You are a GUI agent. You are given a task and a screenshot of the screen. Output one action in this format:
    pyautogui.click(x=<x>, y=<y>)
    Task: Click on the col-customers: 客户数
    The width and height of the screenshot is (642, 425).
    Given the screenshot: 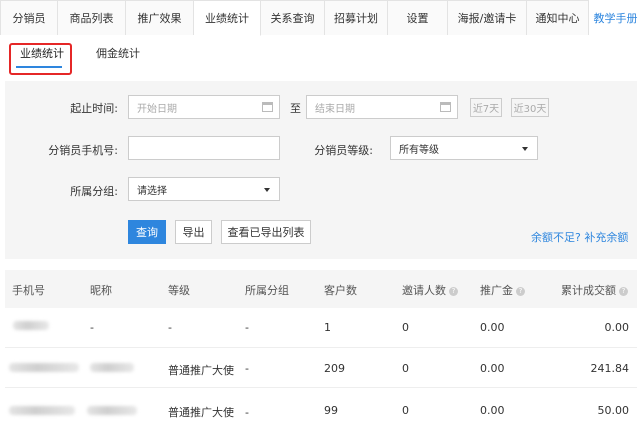 What is the action you would take?
    pyautogui.click(x=340, y=290)
    